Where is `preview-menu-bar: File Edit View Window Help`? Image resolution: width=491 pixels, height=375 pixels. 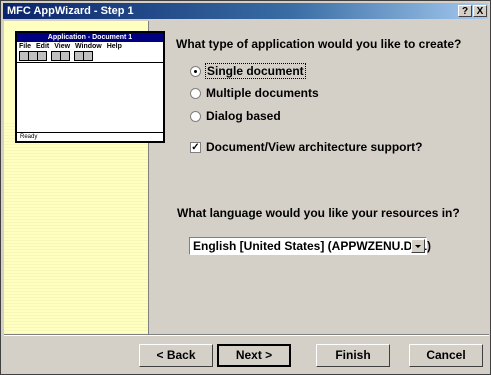
preview-menu-bar: File Edit View Window Help is located at coordinates (72, 47).